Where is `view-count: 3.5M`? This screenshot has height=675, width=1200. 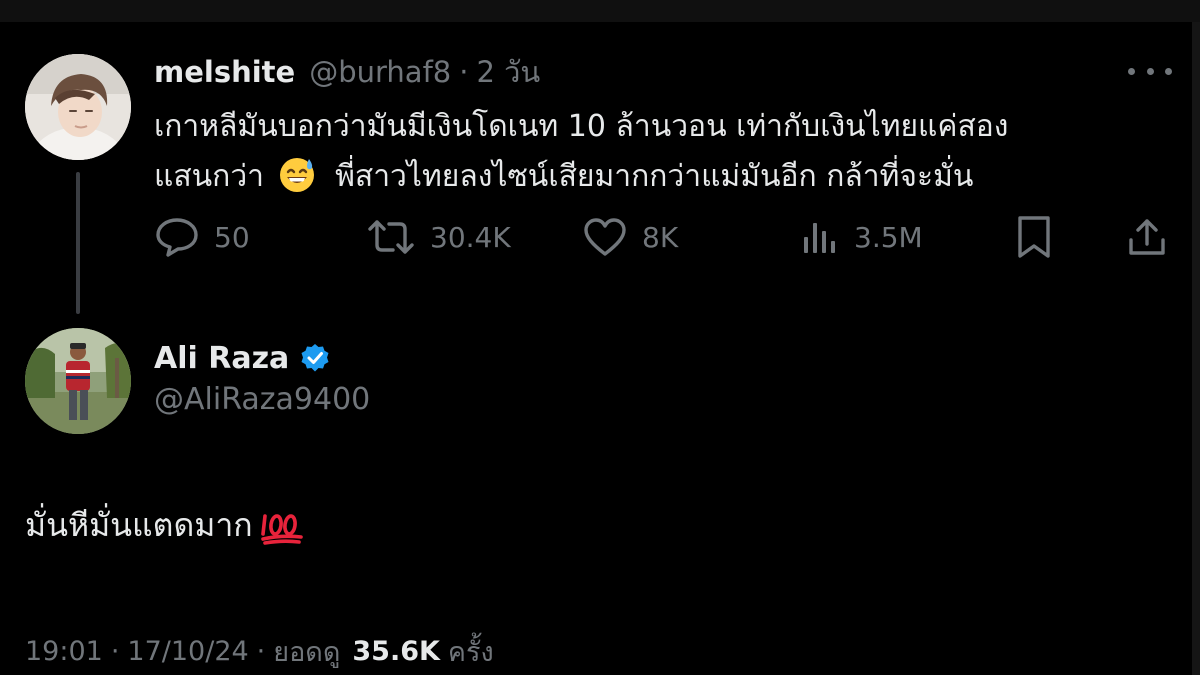 view-count: 3.5M is located at coordinates (888, 237).